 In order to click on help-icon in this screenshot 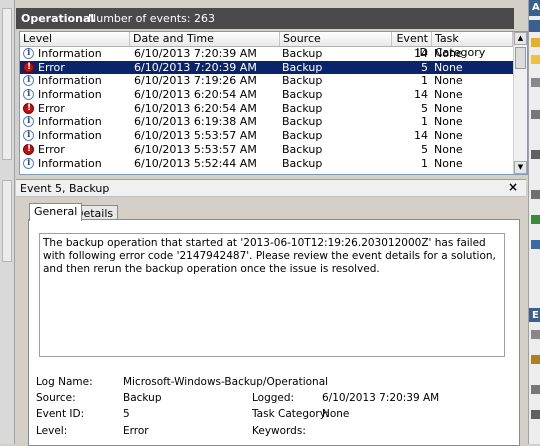, I will do `click(535, 244)`.